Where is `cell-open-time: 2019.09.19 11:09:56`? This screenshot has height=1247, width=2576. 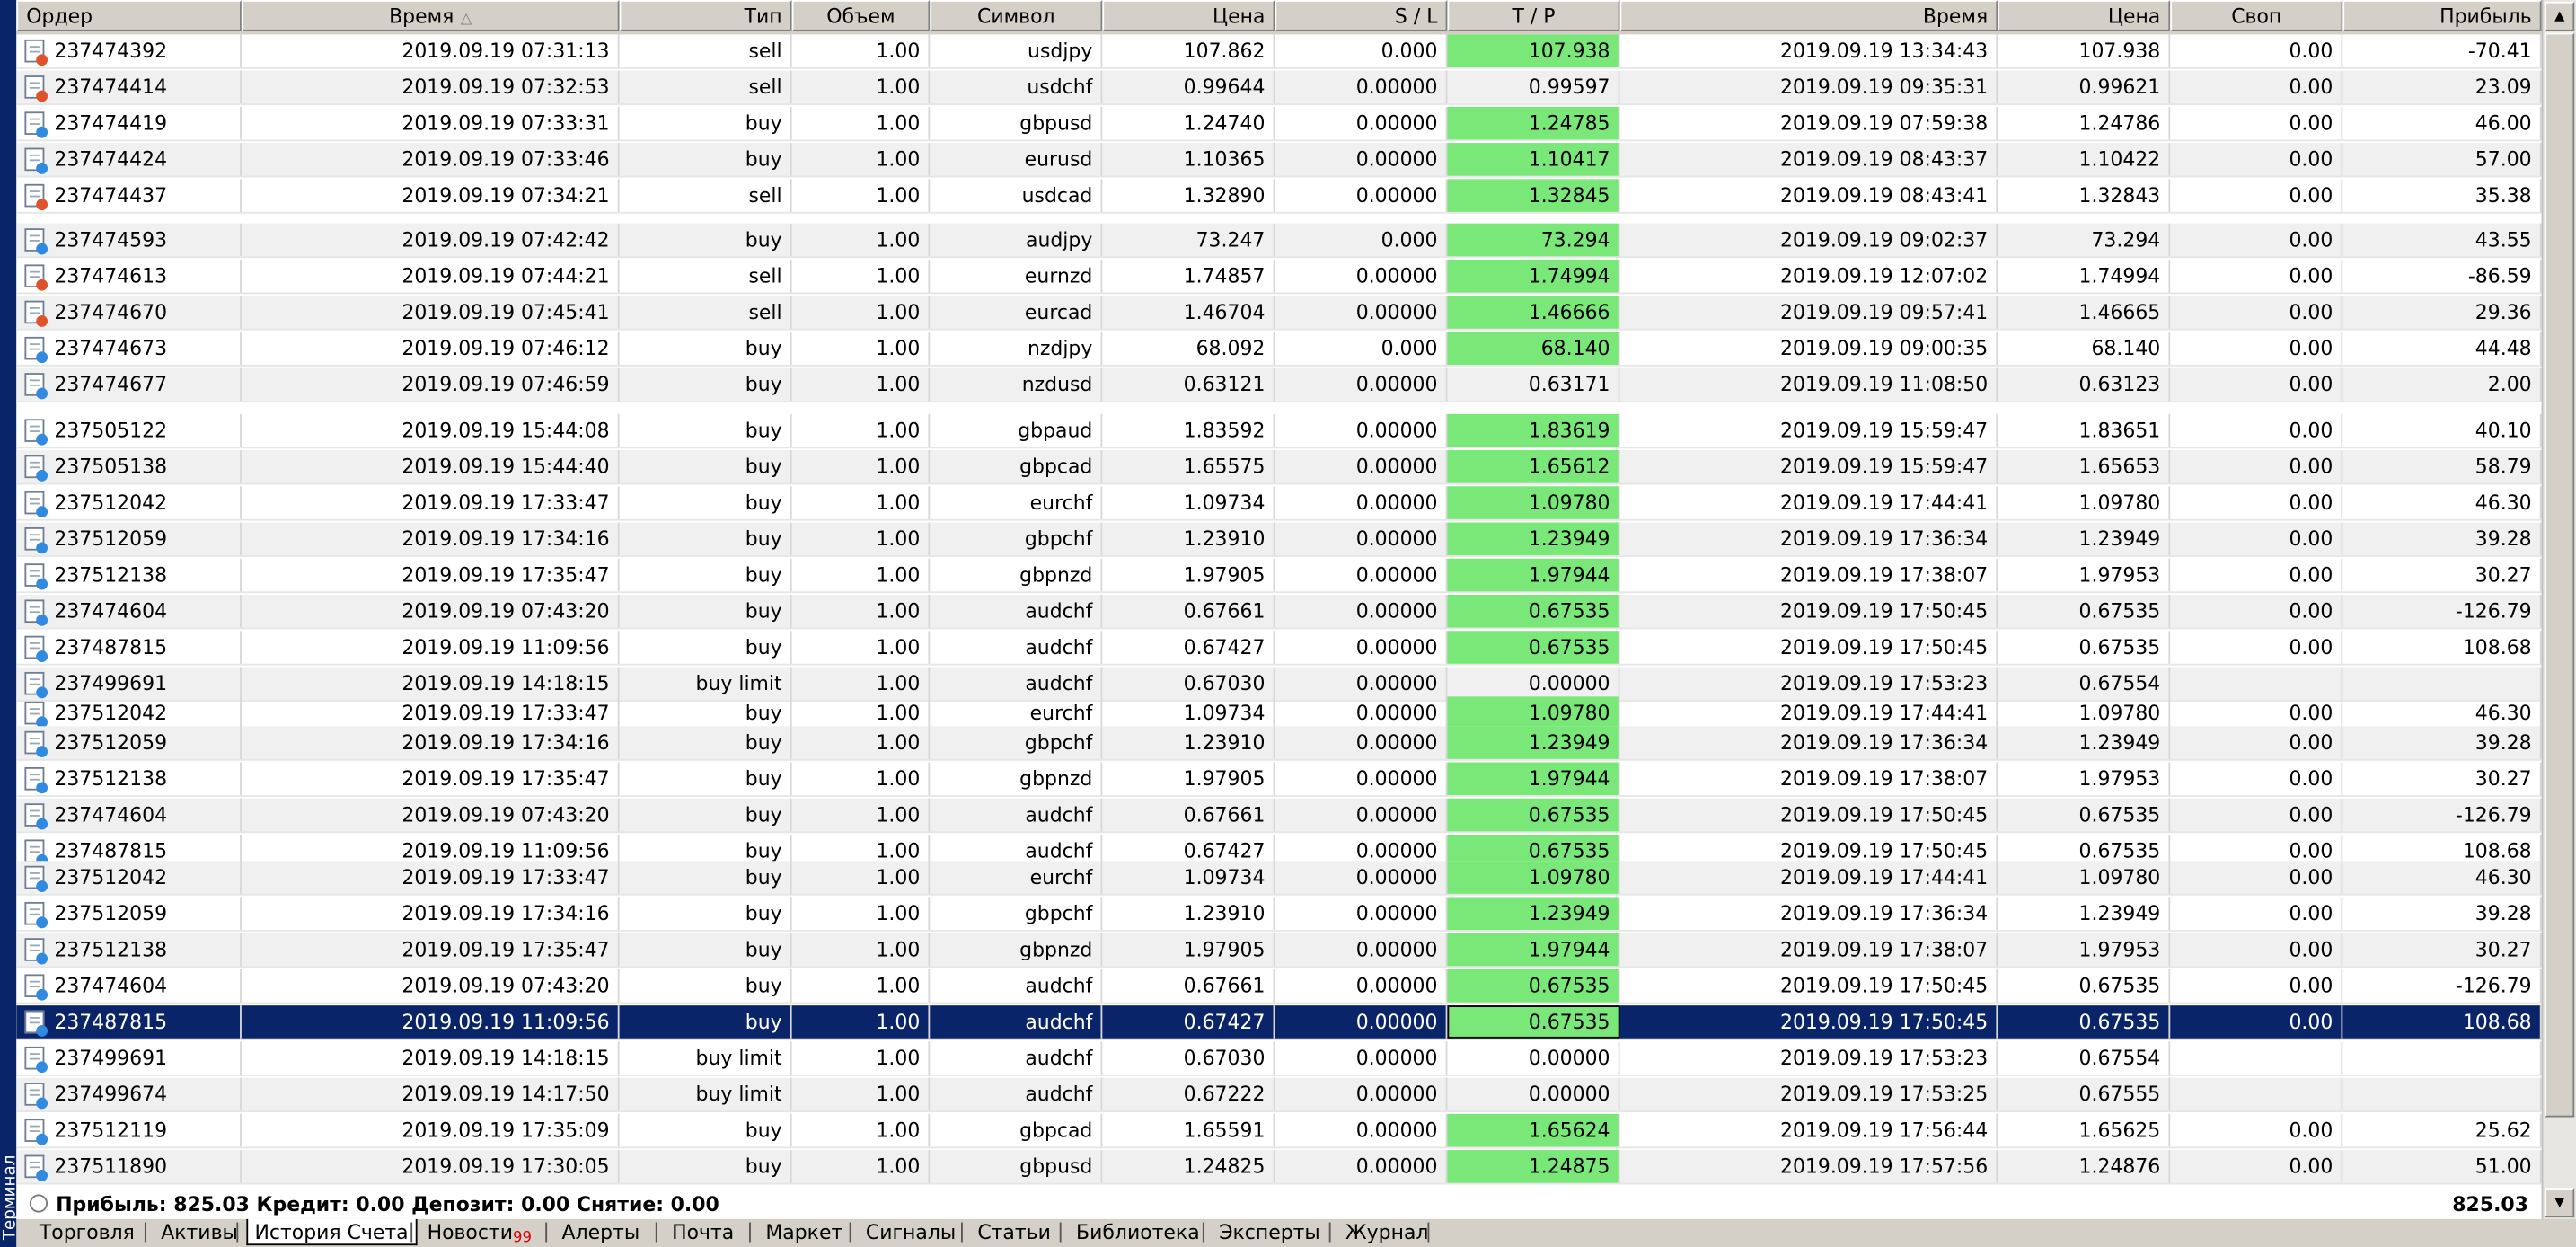
cell-open-time: 2019.09.19 11:09:56 is located at coordinates (431, 1022).